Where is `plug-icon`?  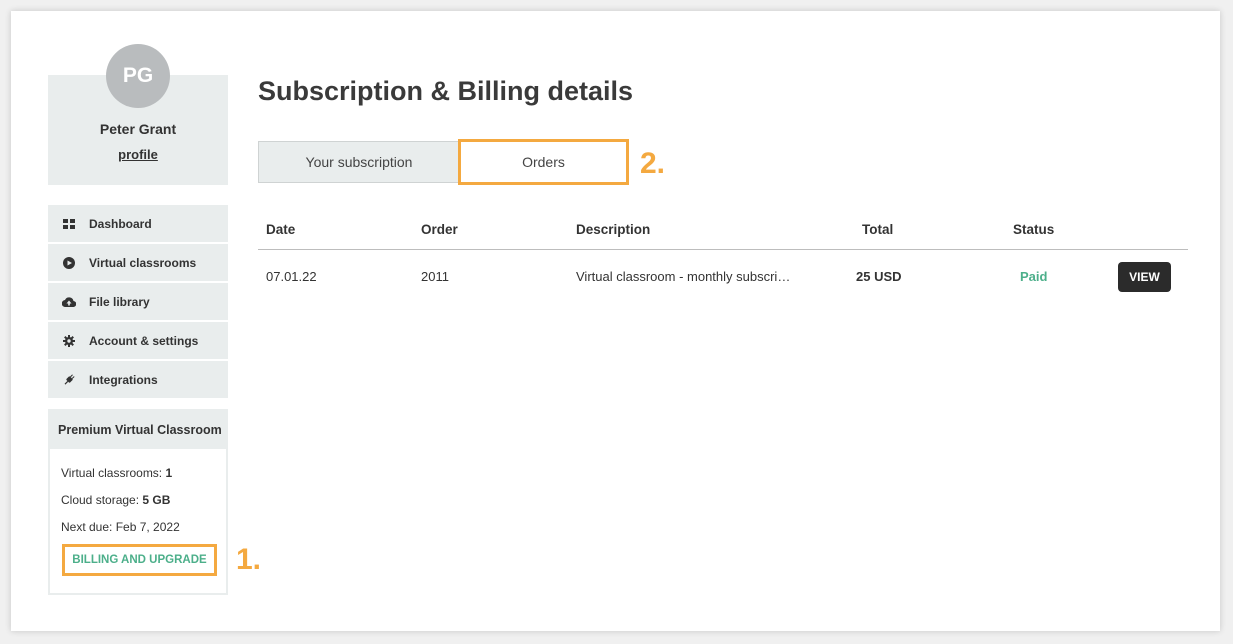 plug-icon is located at coordinates (69, 380).